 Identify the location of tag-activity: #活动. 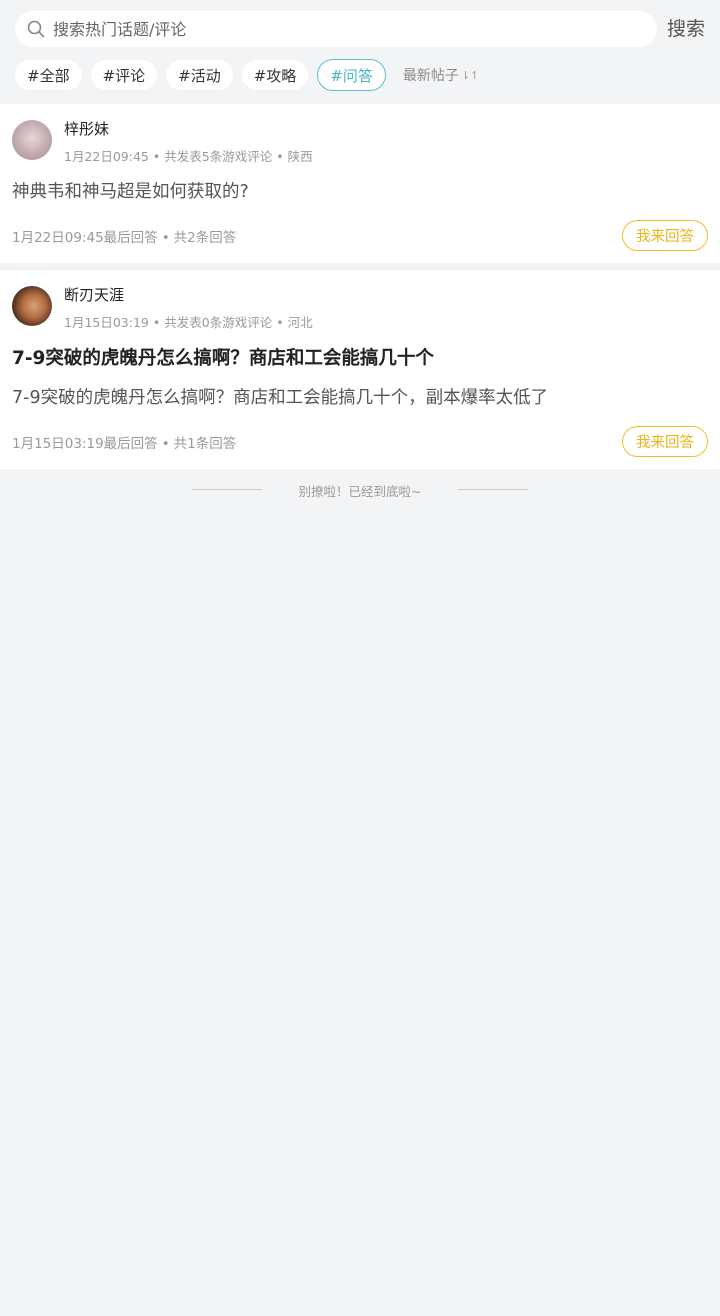
(199, 75).